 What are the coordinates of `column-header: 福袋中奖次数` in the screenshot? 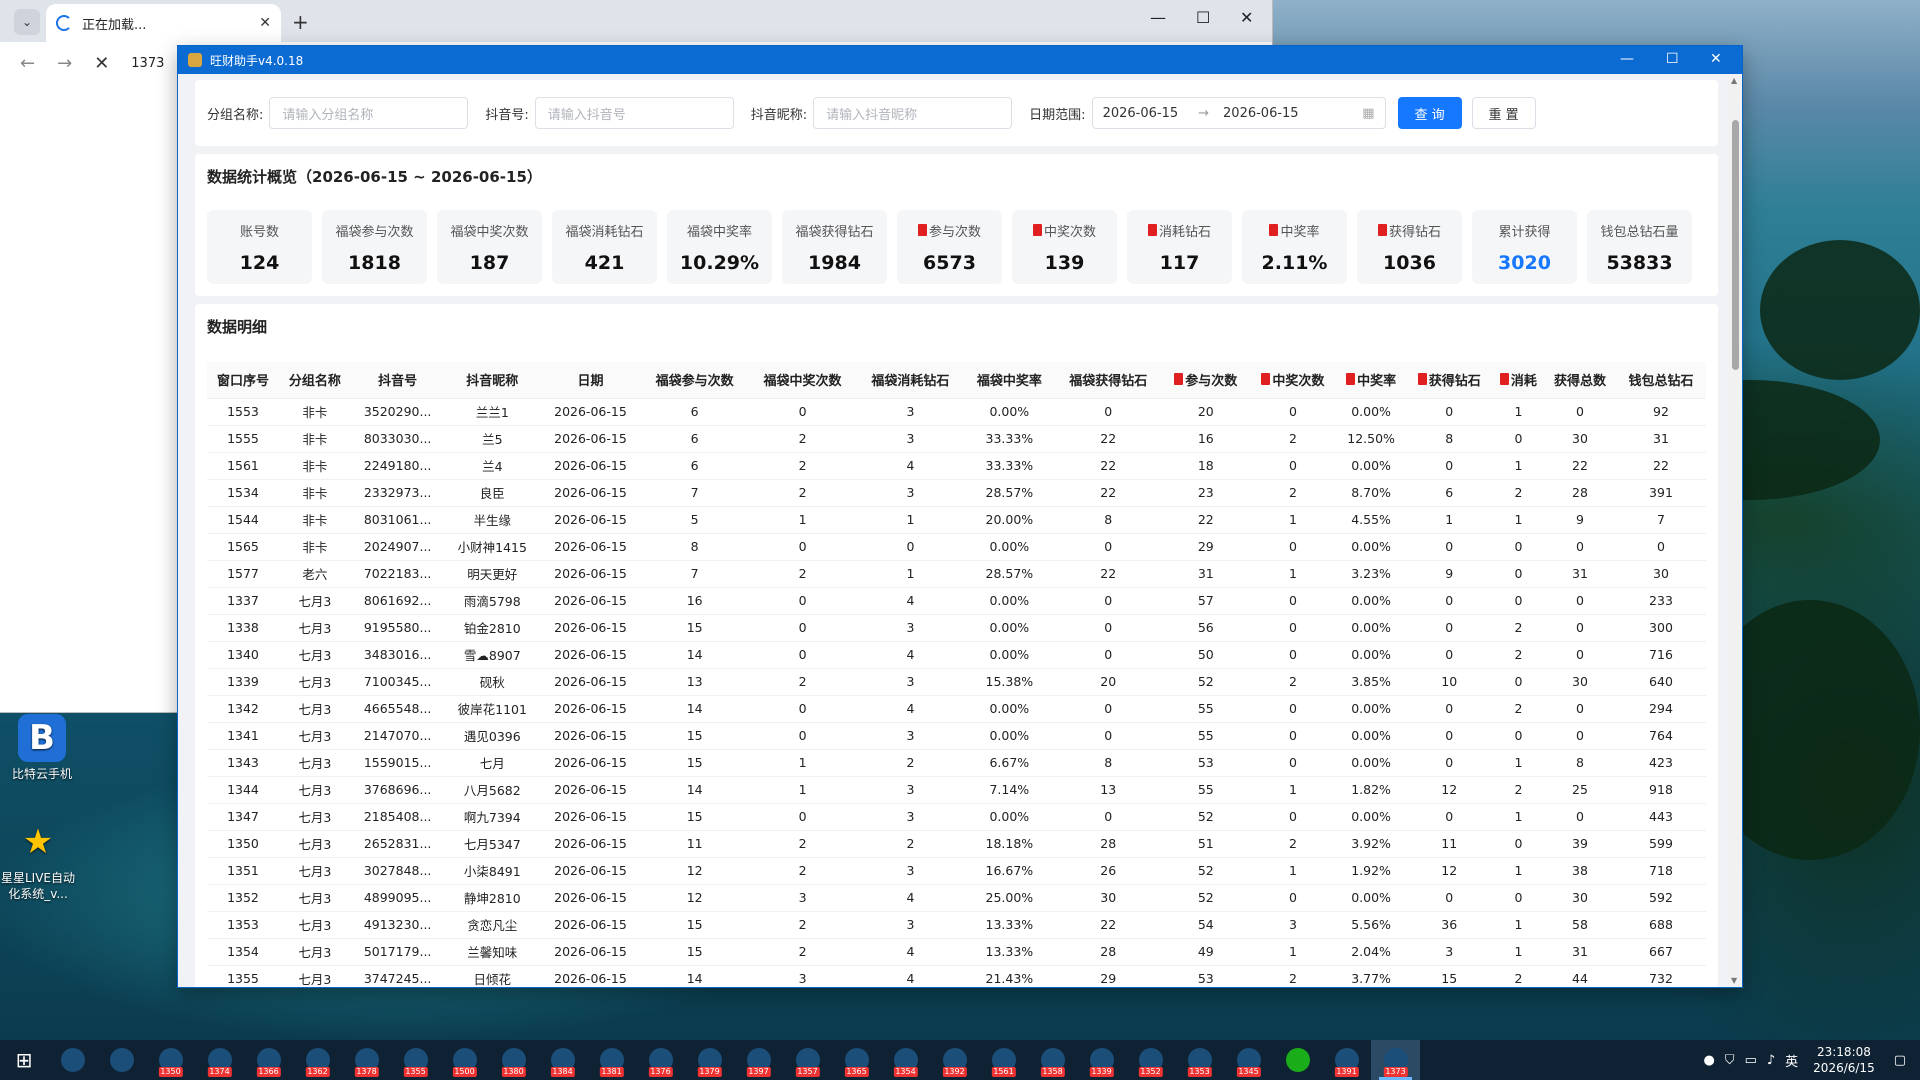 It's located at (802, 380).